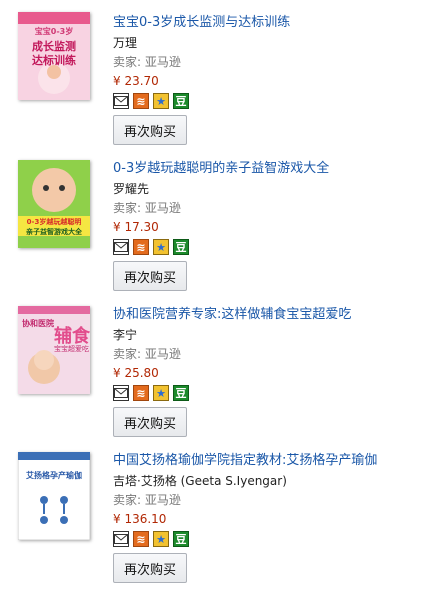  I want to click on cover-line: 亲子益智游戏大全, so click(54, 232).